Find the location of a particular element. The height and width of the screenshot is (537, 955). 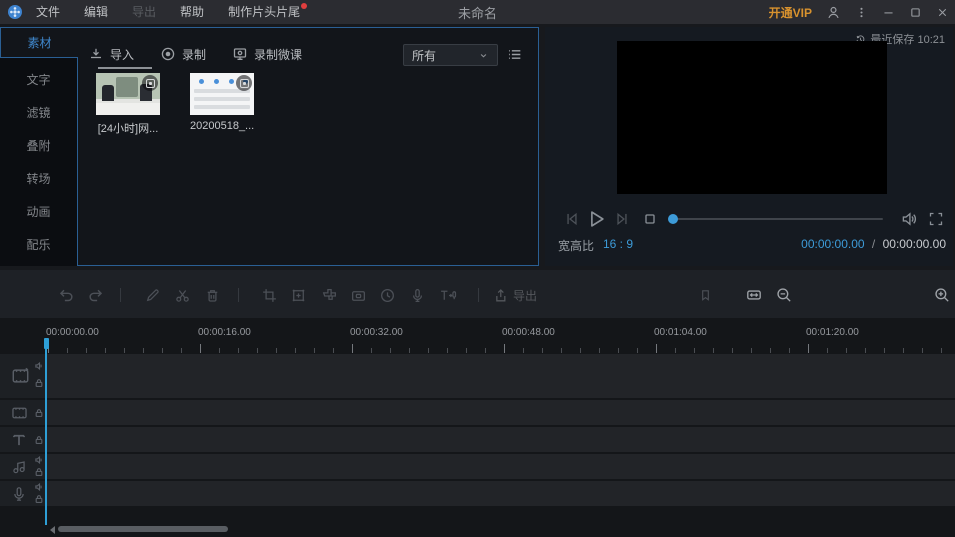

edit-clip-button is located at coordinates (152, 295).